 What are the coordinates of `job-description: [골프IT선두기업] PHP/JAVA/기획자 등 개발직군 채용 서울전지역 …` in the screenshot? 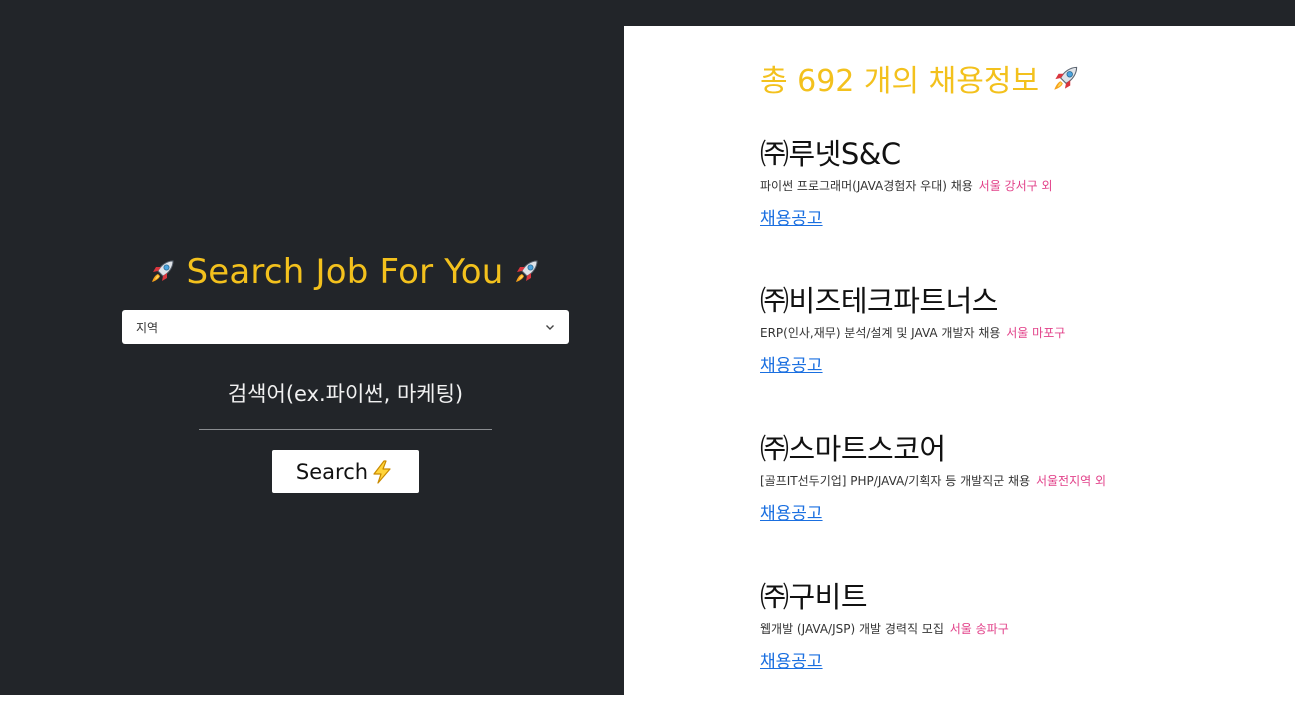 It's located at (1020, 481).